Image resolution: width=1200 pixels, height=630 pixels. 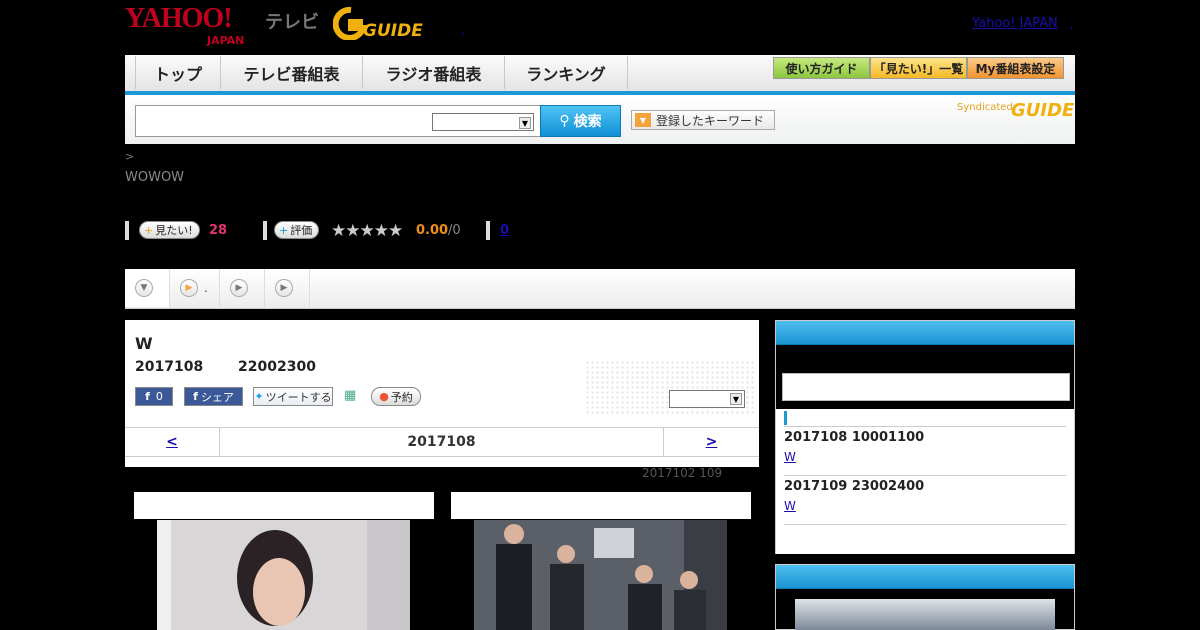 What do you see at coordinates (566, 72) in the screenshot?
I see `nav-ranking: ランキング` at bounding box center [566, 72].